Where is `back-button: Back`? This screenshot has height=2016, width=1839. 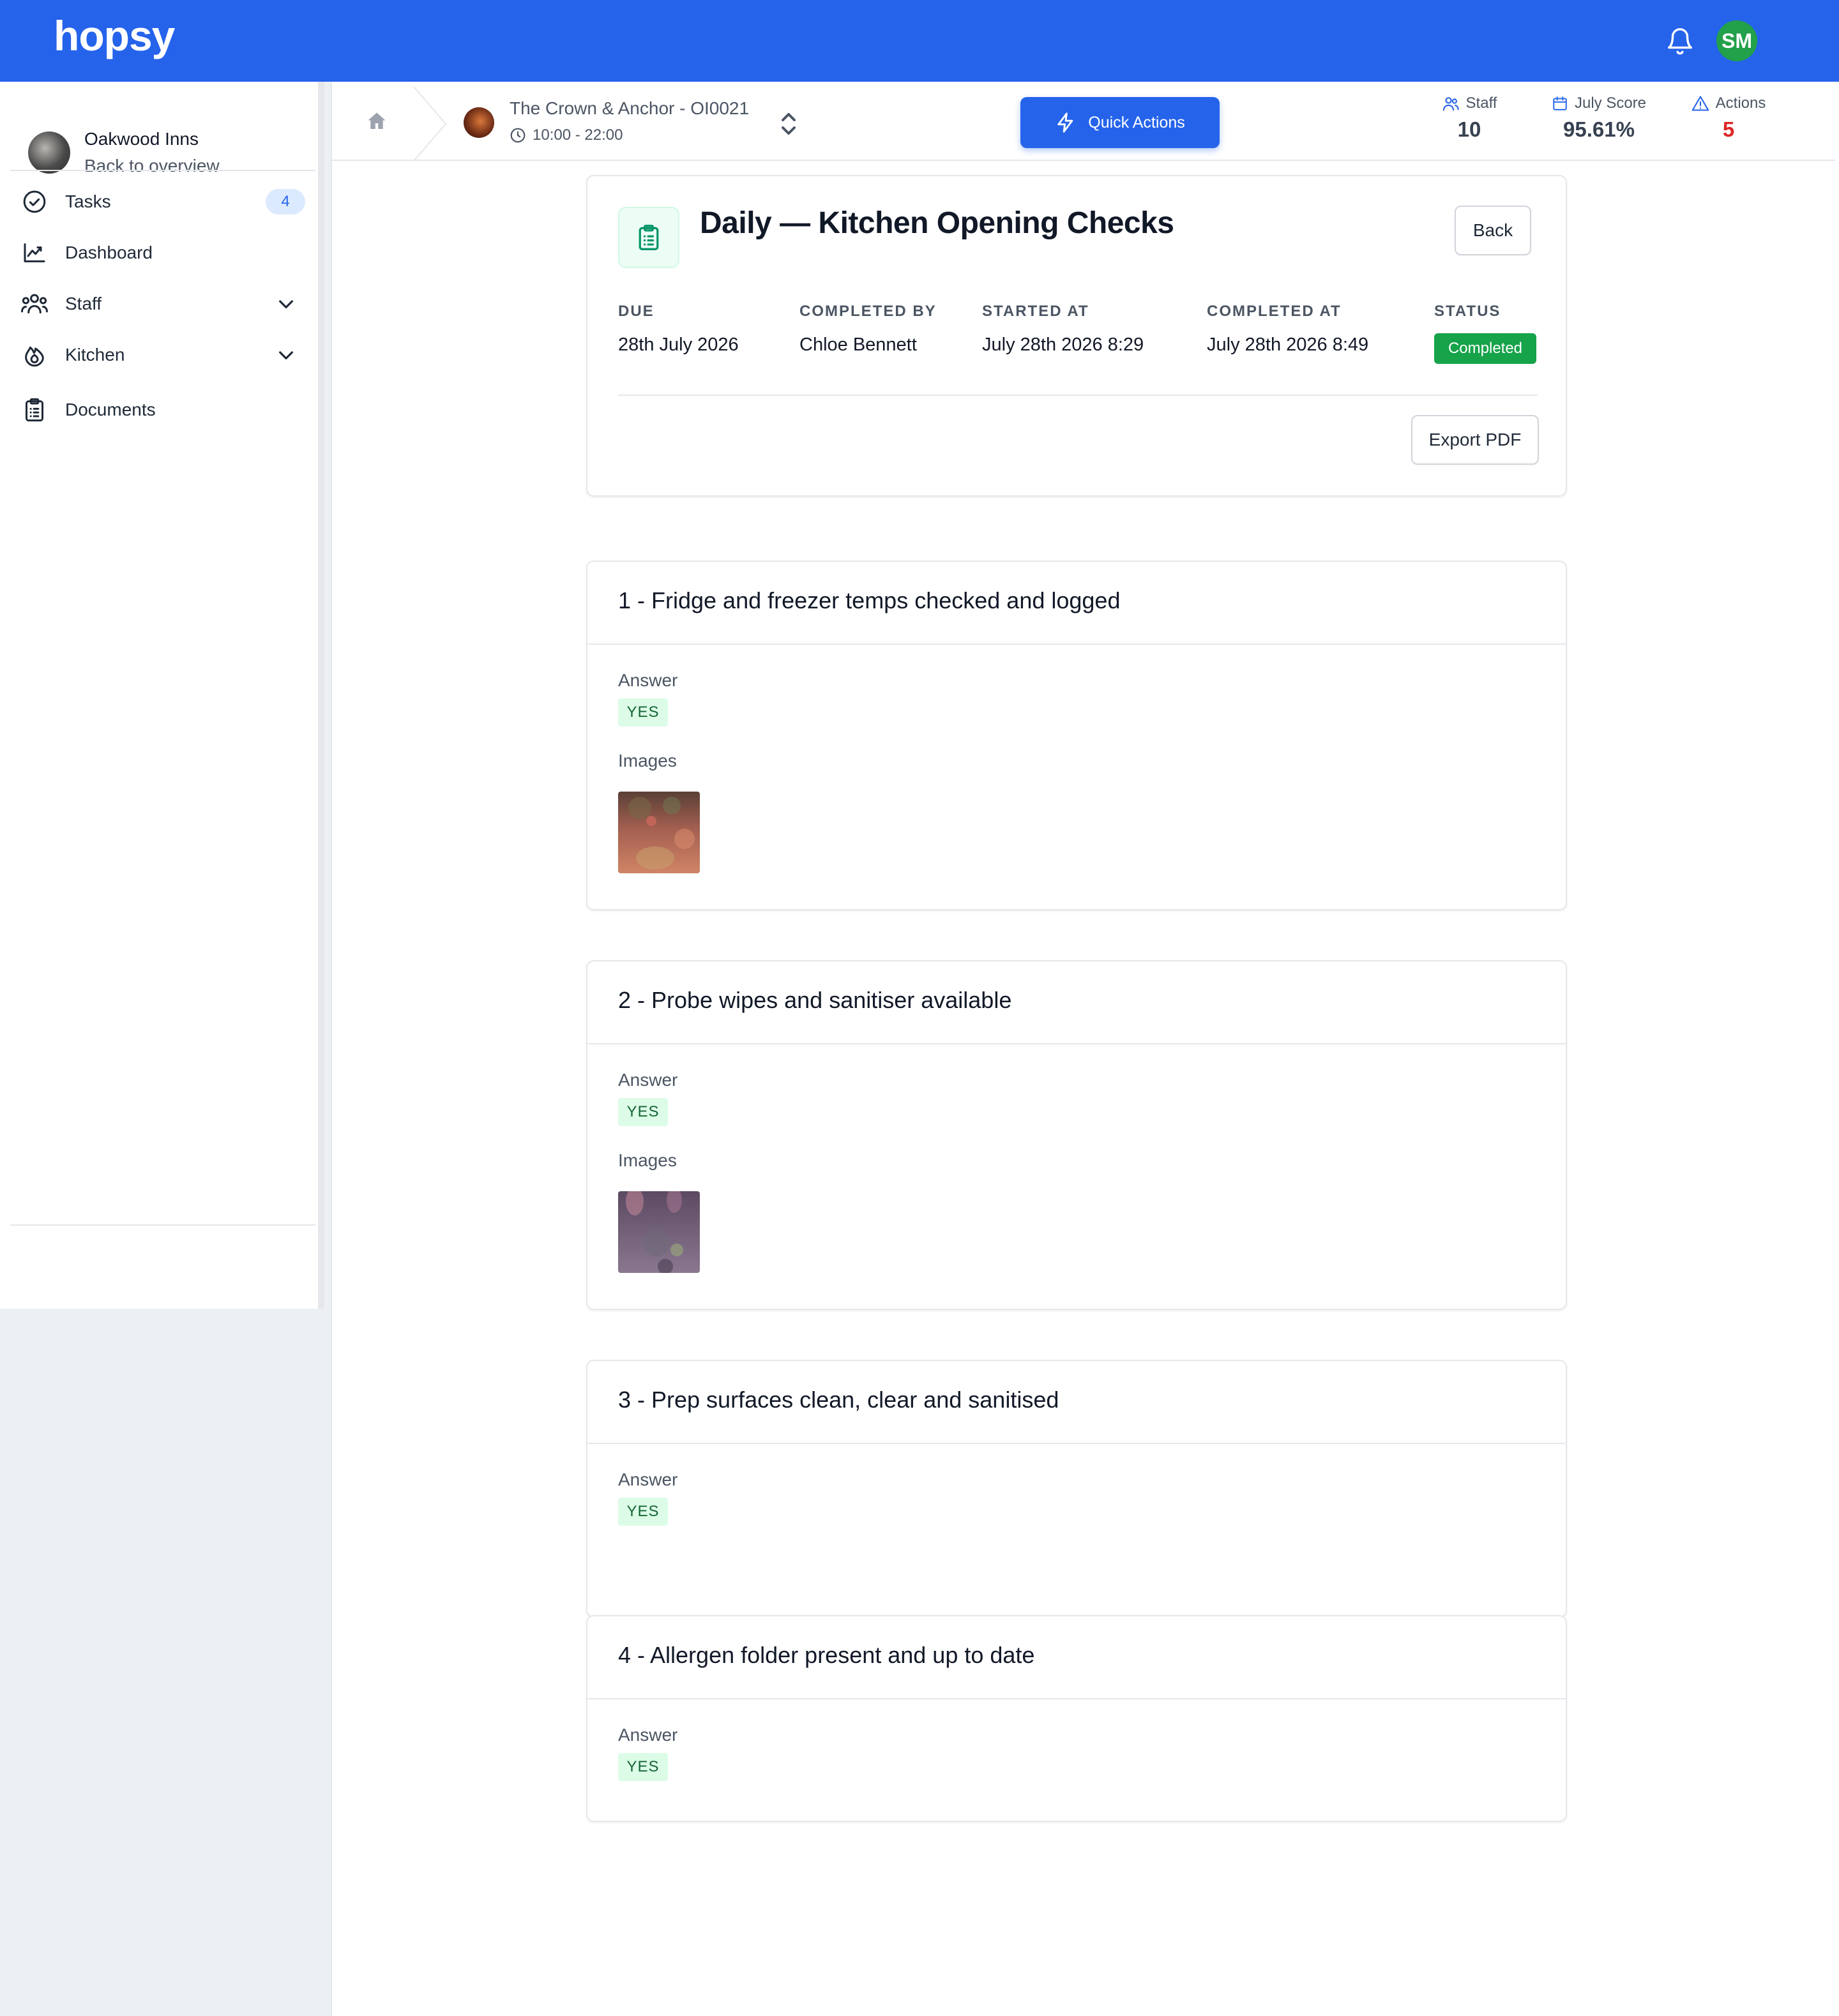 back-button: Back is located at coordinates (1493, 230).